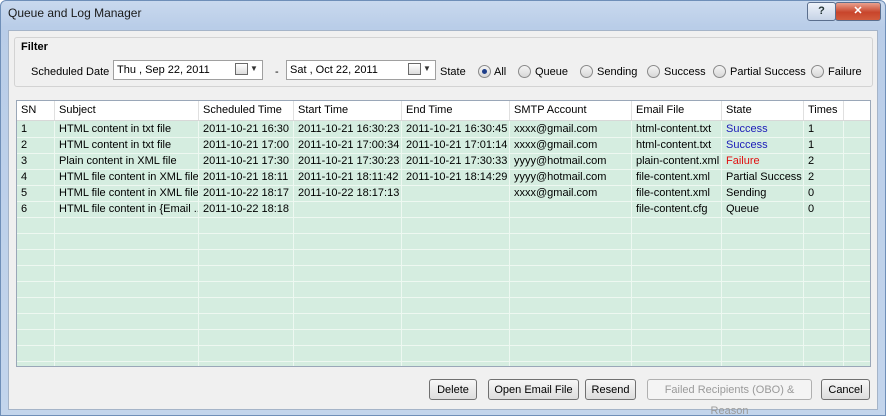 Image resolution: width=886 pixels, height=416 pixels. I want to click on state-radio-partial-success-label: Partial Success, so click(768, 72).